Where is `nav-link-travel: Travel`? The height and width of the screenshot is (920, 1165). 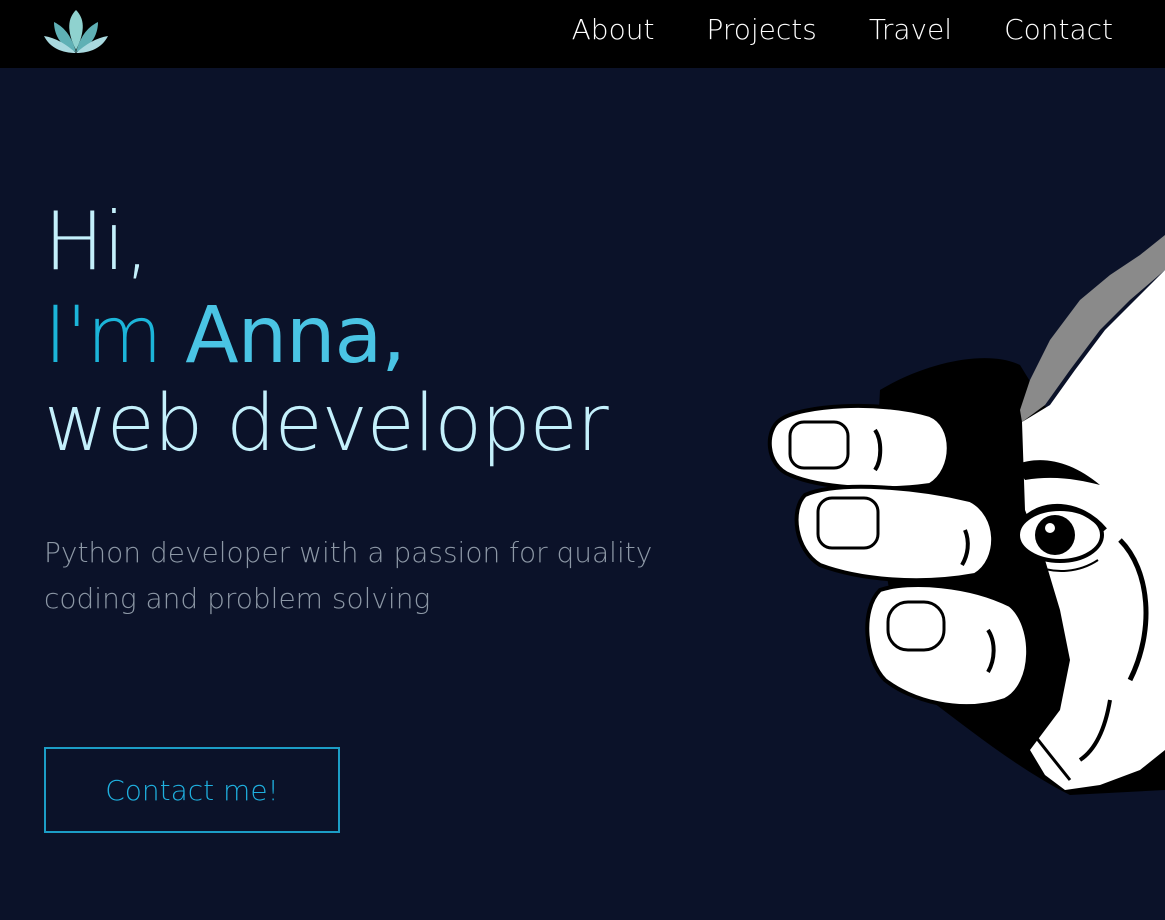
nav-link-travel: Travel is located at coordinates (910, 30).